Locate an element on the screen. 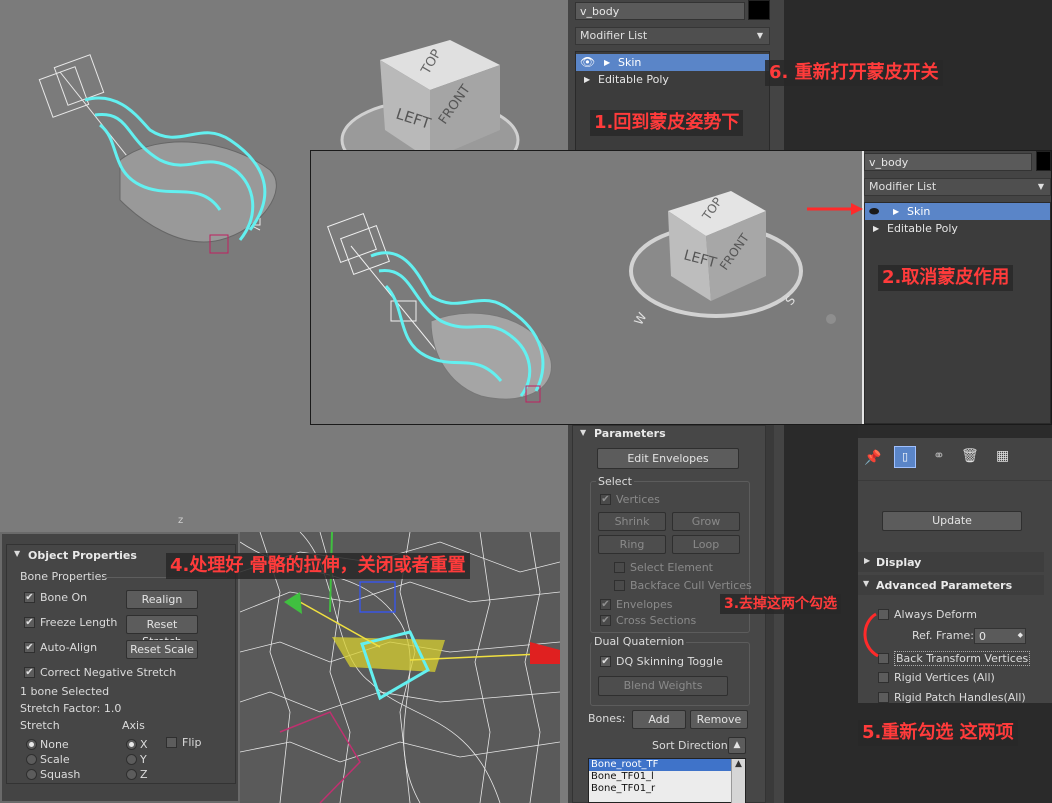 This screenshot has width=1052, height=803. pin-stack-icon: 📌 is located at coordinates (872, 458).